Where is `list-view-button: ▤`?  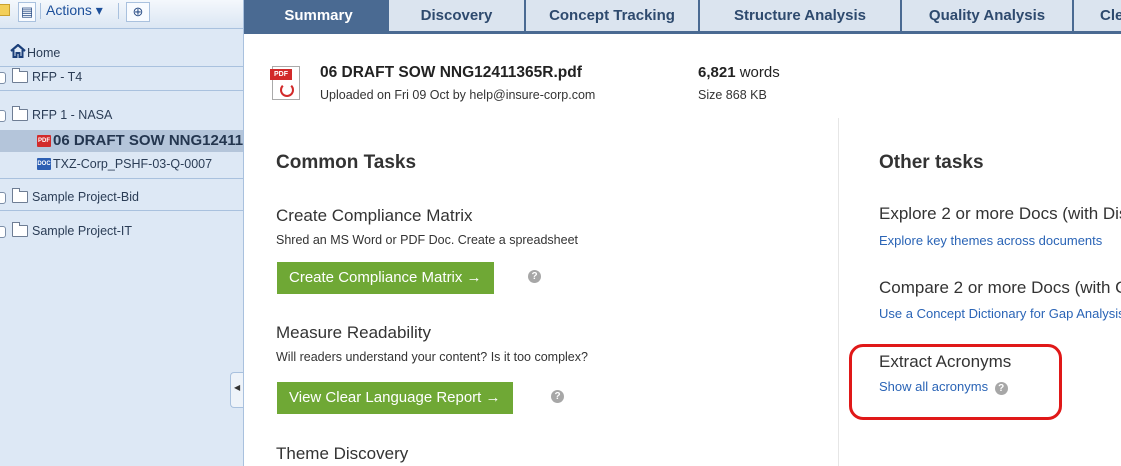
list-view-button: ▤ is located at coordinates (27, 12).